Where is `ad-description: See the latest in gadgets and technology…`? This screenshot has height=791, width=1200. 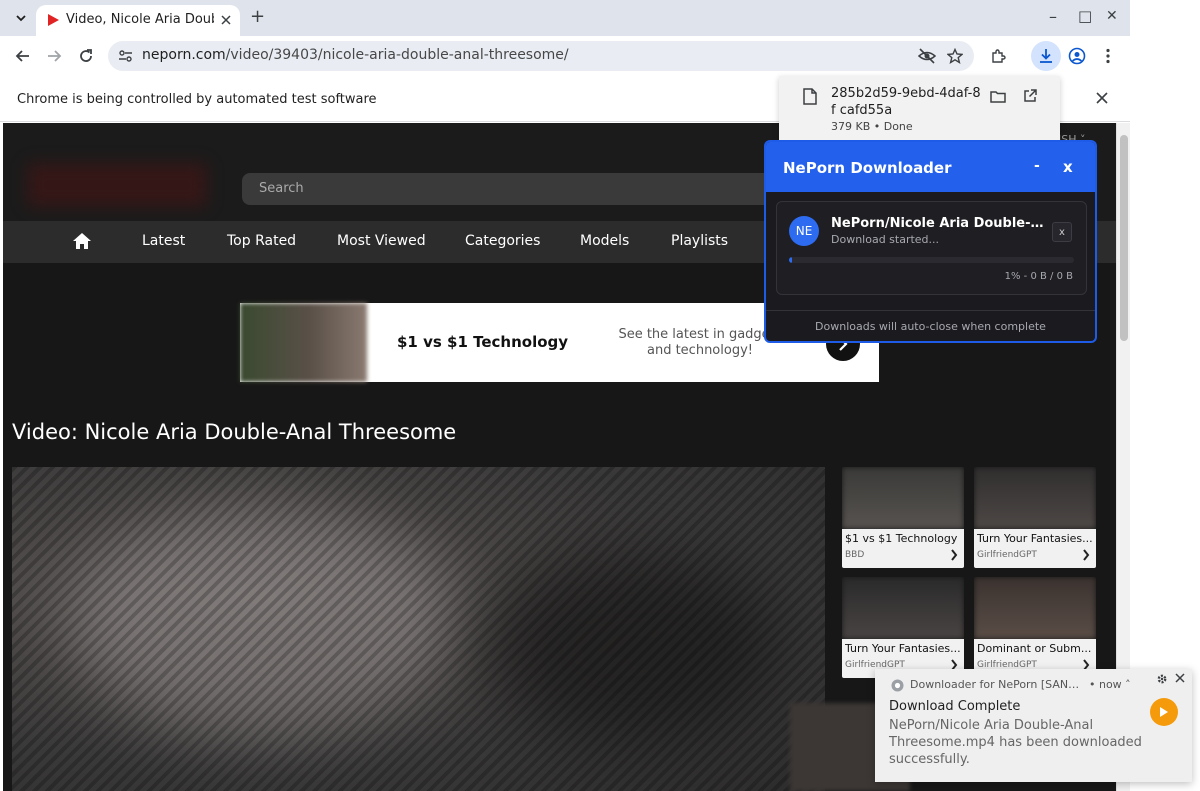
ad-description: See the latest in gadgets and technology… is located at coordinates (700, 342).